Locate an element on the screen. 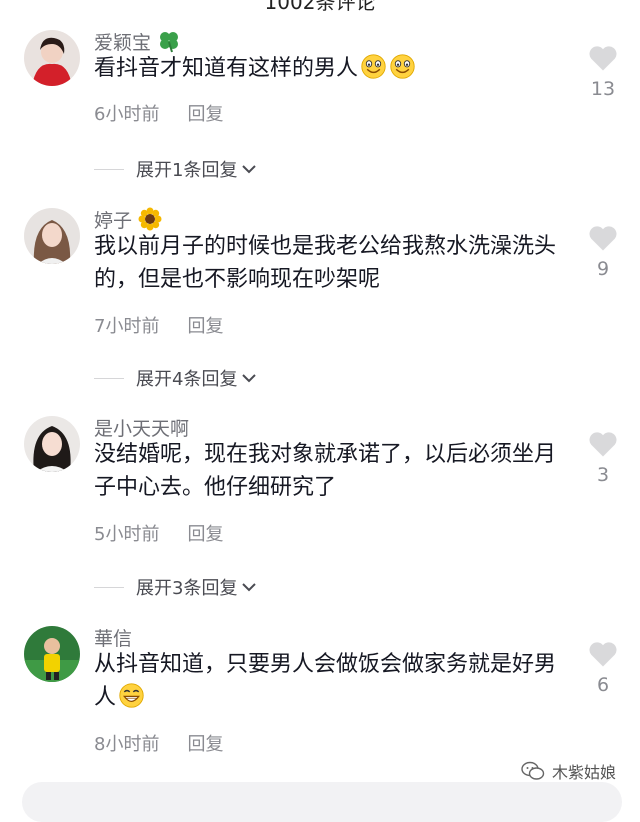  comment-input-bar is located at coordinates (322, 802).